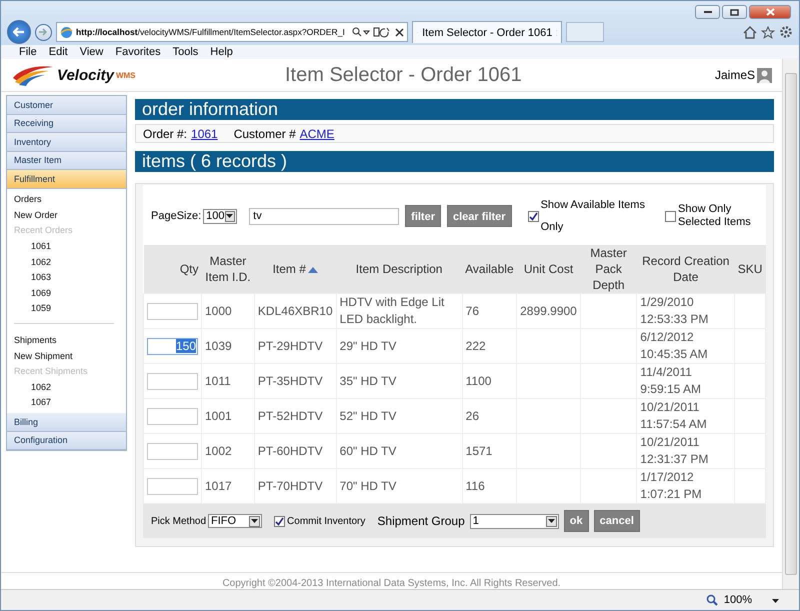 This screenshot has width=800, height=611. What do you see at coordinates (66, 441) in the screenshot?
I see `sidebar-section: Configuration` at bounding box center [66, 441].